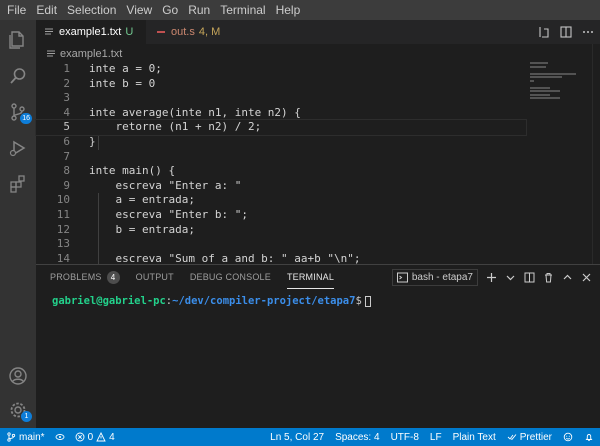  What do you see at coordinates (155, 277) in the screenshot?
I see `tab-output: OUTPUT` at bounding box center [155, 277].